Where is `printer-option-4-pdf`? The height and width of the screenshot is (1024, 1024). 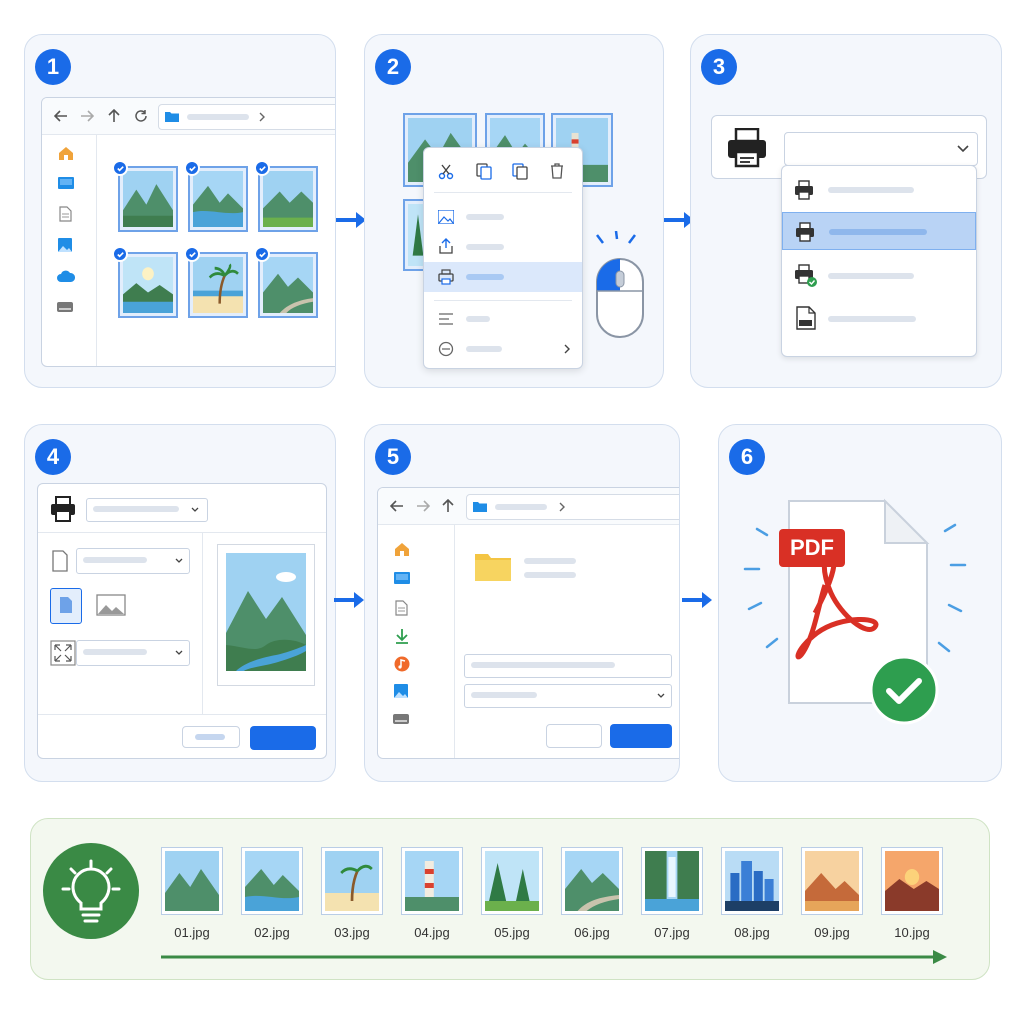 printer-option-4-pdf is located at coordinates (879, 318).